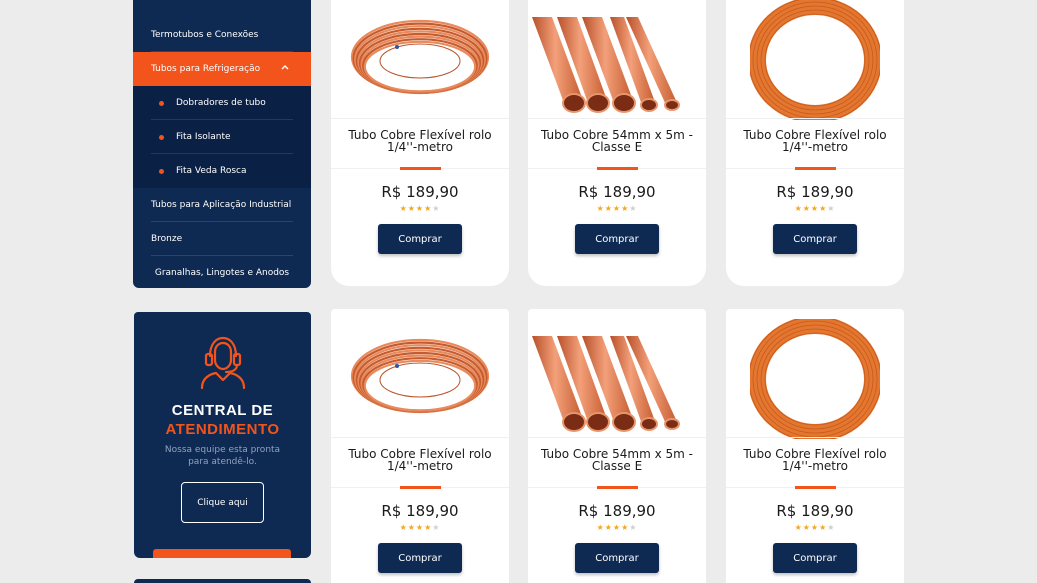 The height and width of the screenshot is (583, 1037). I want to click on support-click-button: Clique aqui, so click(222, 502).